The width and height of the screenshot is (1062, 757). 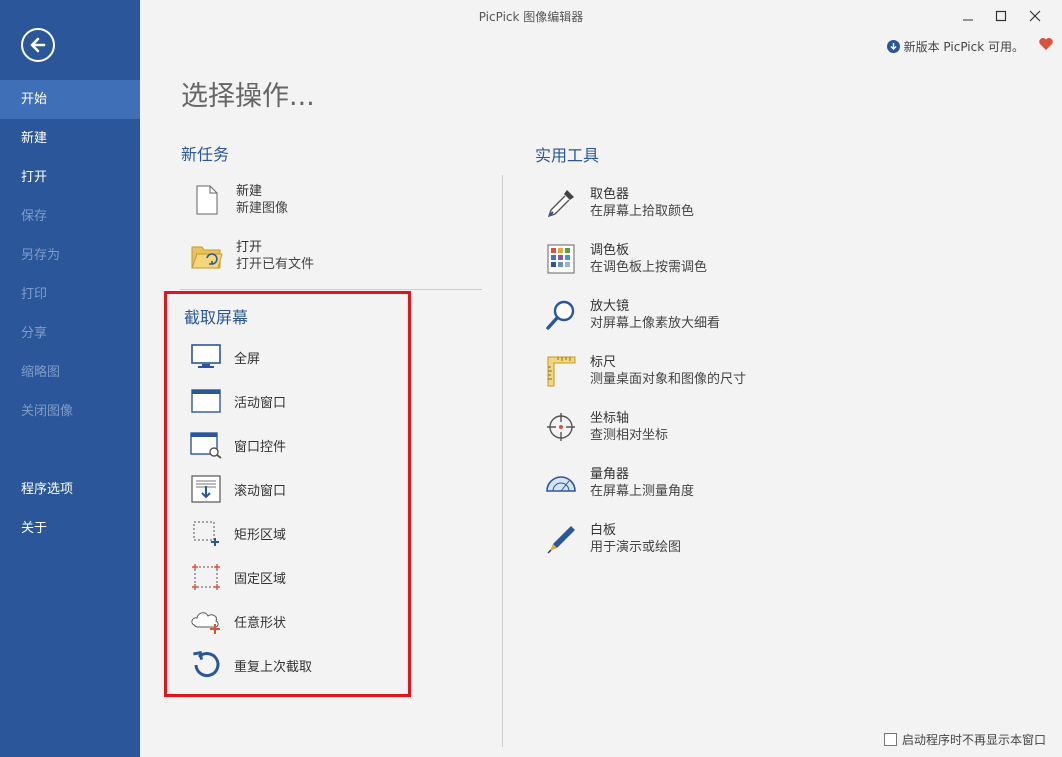 What do you see at coordinates (610, 194) in the screenshot?
I see `color-picker-label: 取色器` at bounding box center [610, 194].